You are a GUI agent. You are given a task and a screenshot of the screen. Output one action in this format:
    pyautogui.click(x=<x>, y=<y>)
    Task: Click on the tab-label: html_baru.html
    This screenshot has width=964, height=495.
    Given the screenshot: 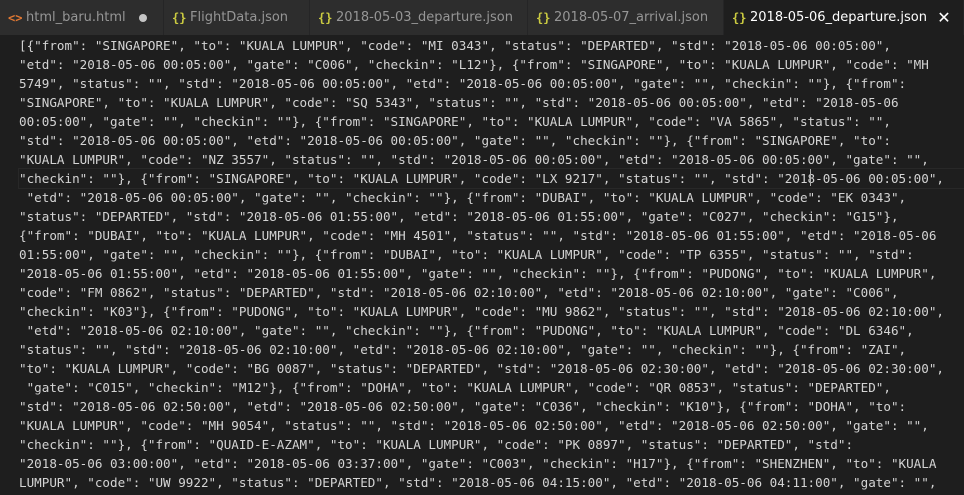 What is the action you would take?
    pyautogui.click(x=76, y=17)
    